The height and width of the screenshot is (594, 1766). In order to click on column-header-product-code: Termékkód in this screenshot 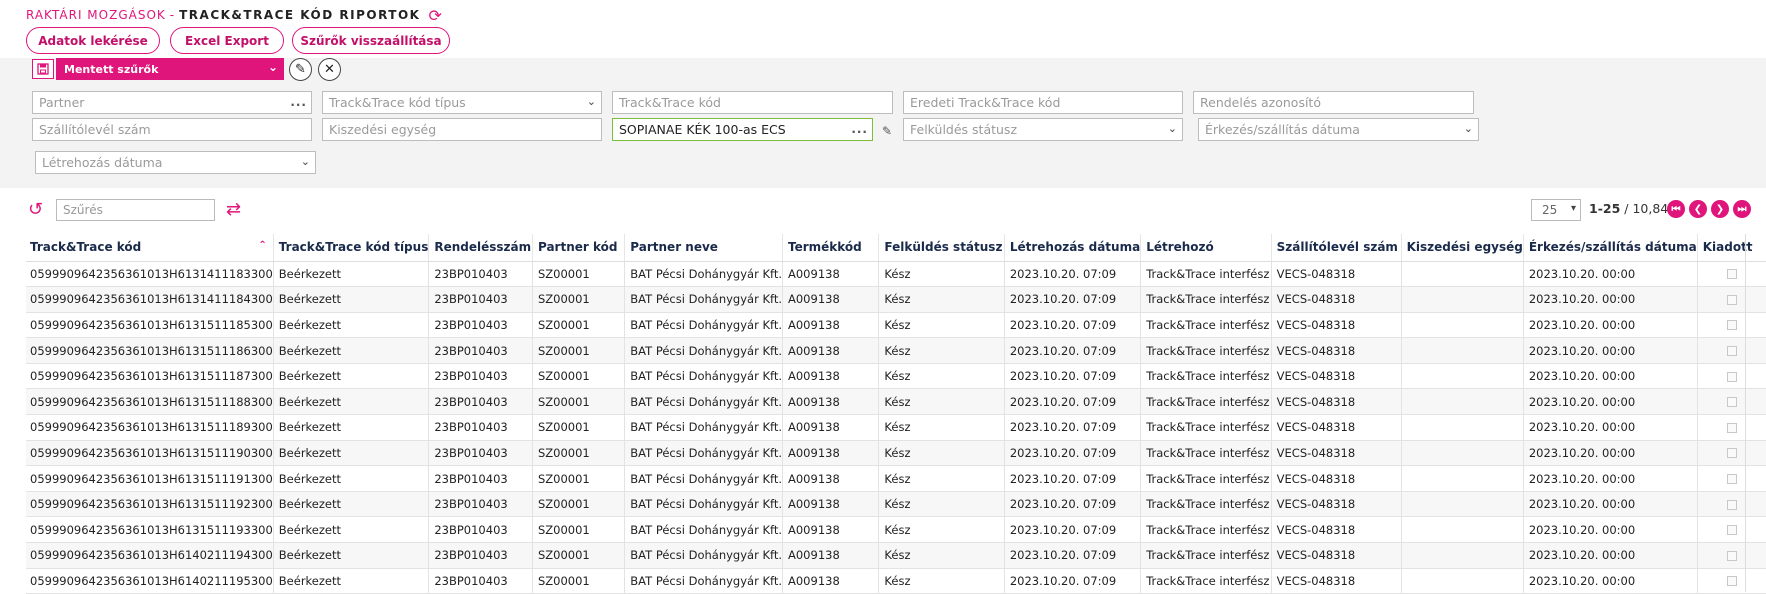, I will do `click(830, 248)`.